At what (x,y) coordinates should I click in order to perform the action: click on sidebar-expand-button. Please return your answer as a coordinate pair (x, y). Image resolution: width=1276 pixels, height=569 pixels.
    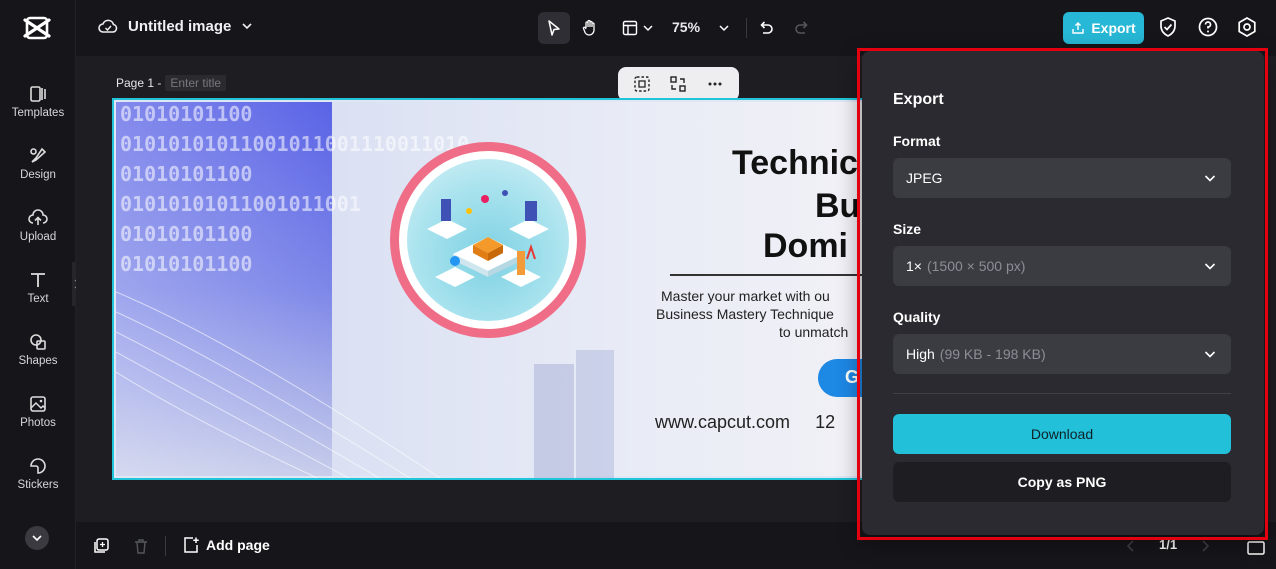
    Looking at the image, I should click on (37, 538).